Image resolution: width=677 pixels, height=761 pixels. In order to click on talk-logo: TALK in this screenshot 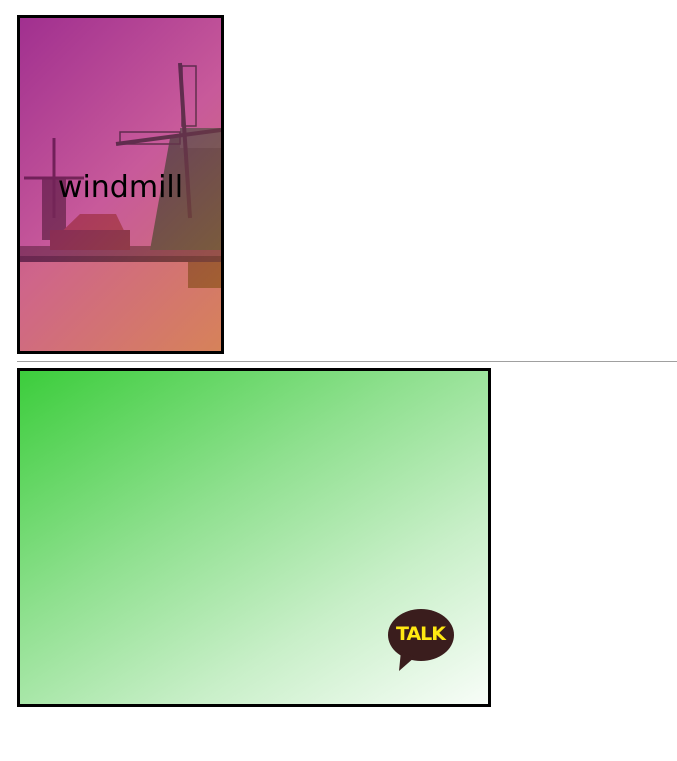, I will do `click(422, 641)`.